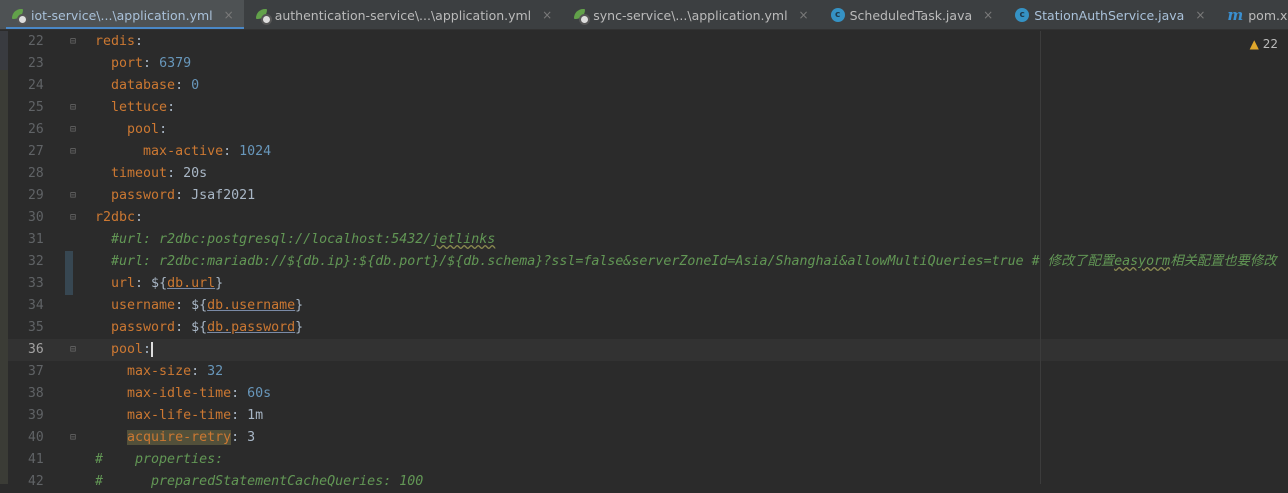 Image resolution: width=1288 pixels, height=493 pixels. What do you see at coordinates (243, 437) in the screenshot?
I see `code-token: : 3` at bounding box center [243, 437].